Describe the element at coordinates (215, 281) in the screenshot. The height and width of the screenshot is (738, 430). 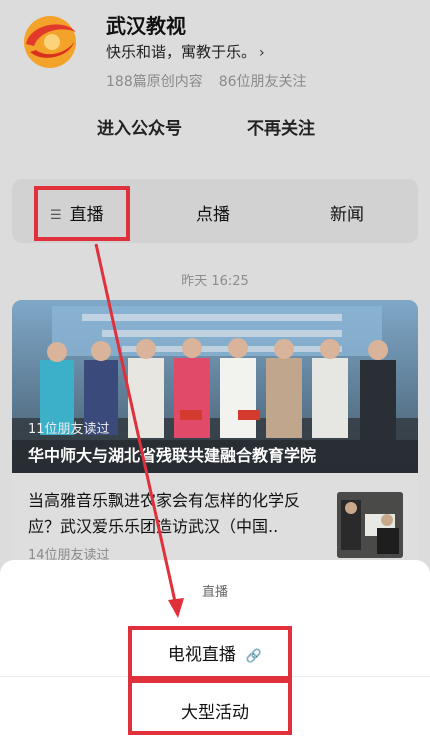
I see `message-timestamp: 昨天 16:25` at that location.